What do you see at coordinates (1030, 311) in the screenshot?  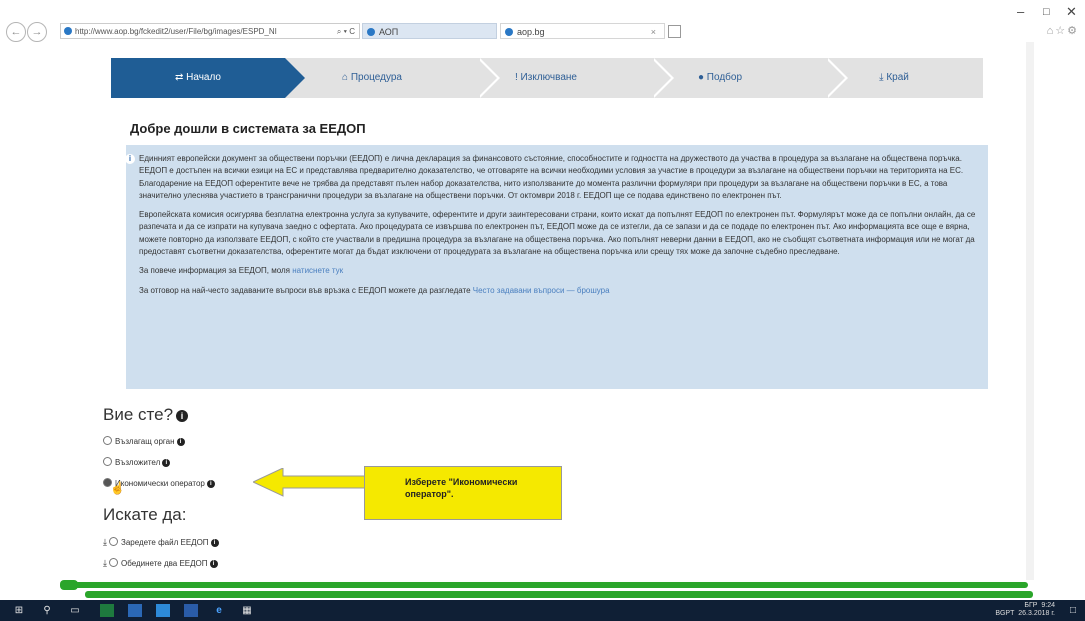 I see `scrollbar` at bounding box center [1030, 311].